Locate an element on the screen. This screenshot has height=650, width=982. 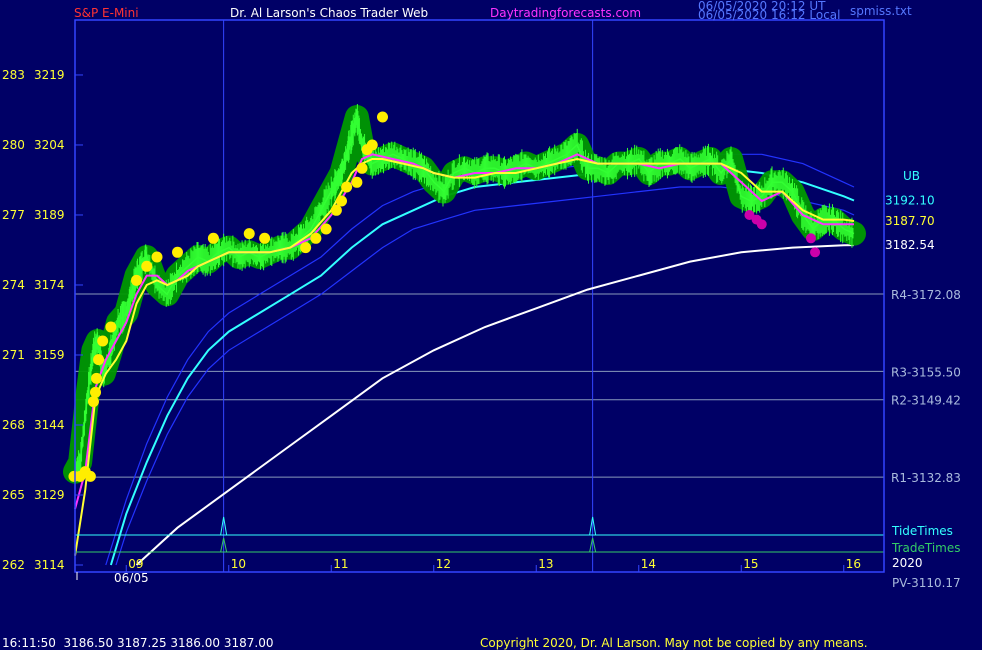
y-tick-astro: 283 is located at coordinates (13, 75).